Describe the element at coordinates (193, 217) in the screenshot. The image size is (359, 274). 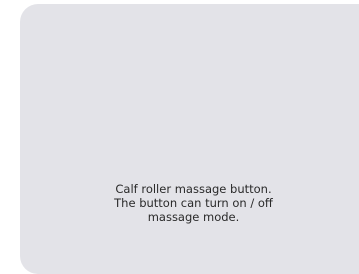
I see `tooltip-line-3: massage mode.` at that location.